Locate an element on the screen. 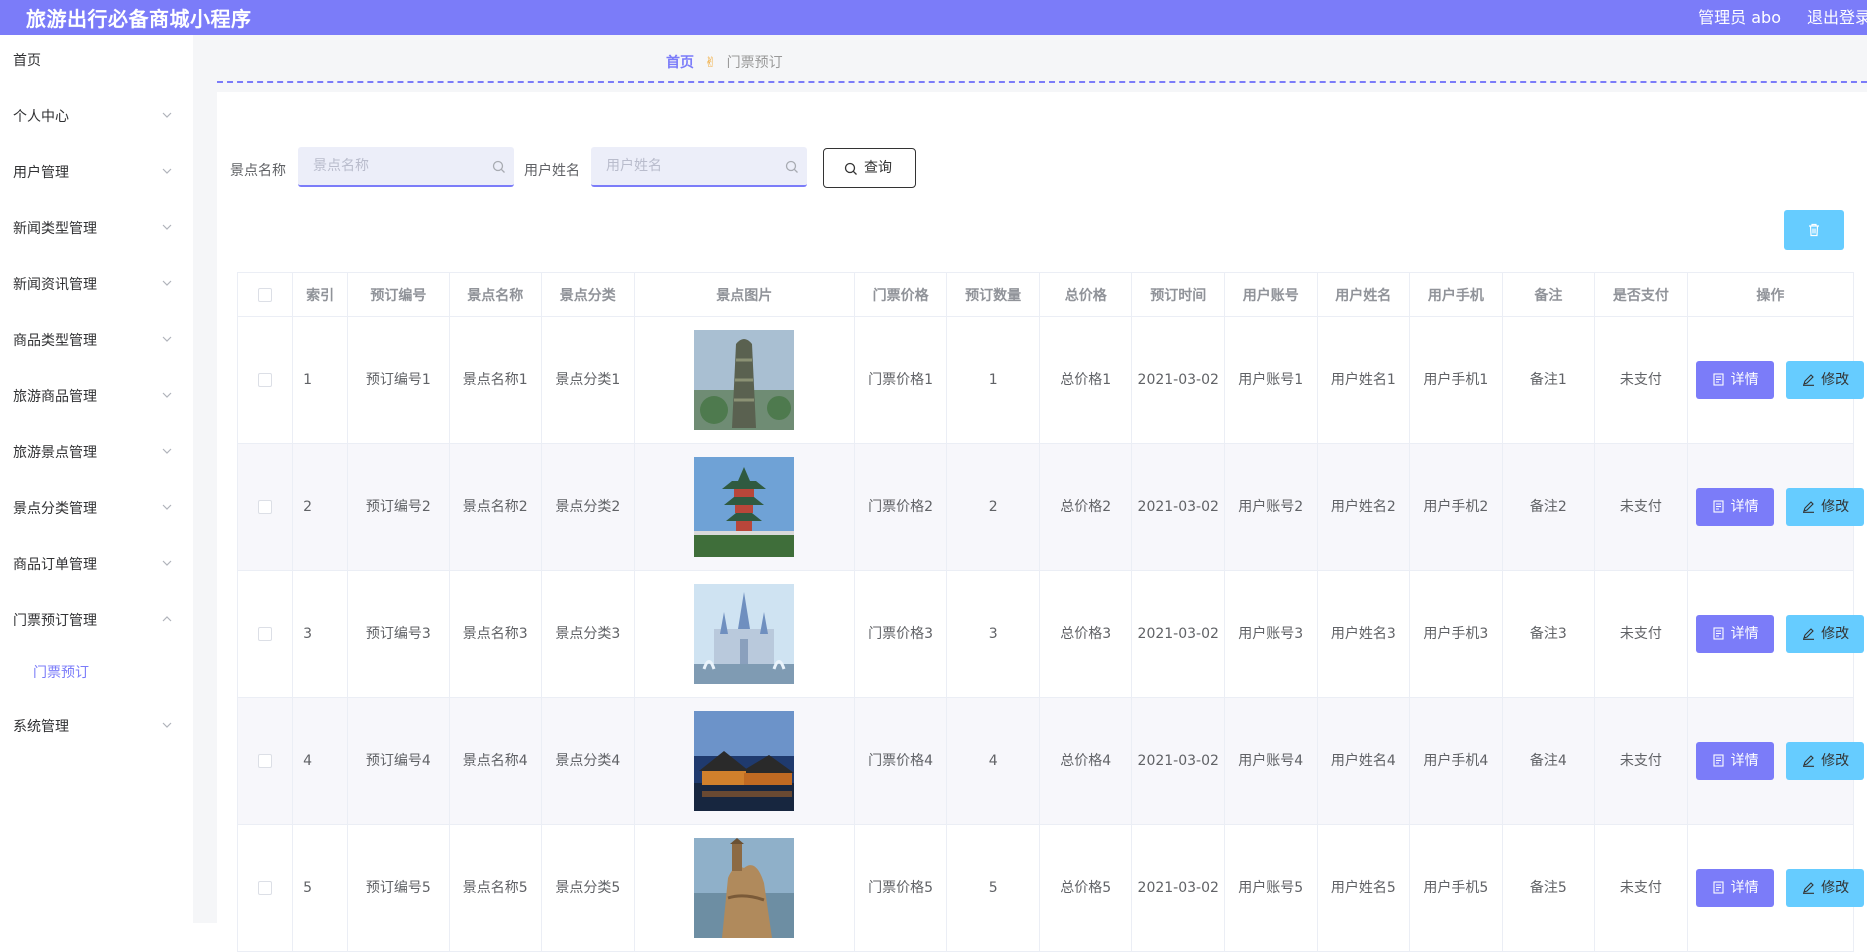 This screenshot has height=952, width=1867. app-title: 旅游出行必备商城小程序 is located at coordinates (139, 19).